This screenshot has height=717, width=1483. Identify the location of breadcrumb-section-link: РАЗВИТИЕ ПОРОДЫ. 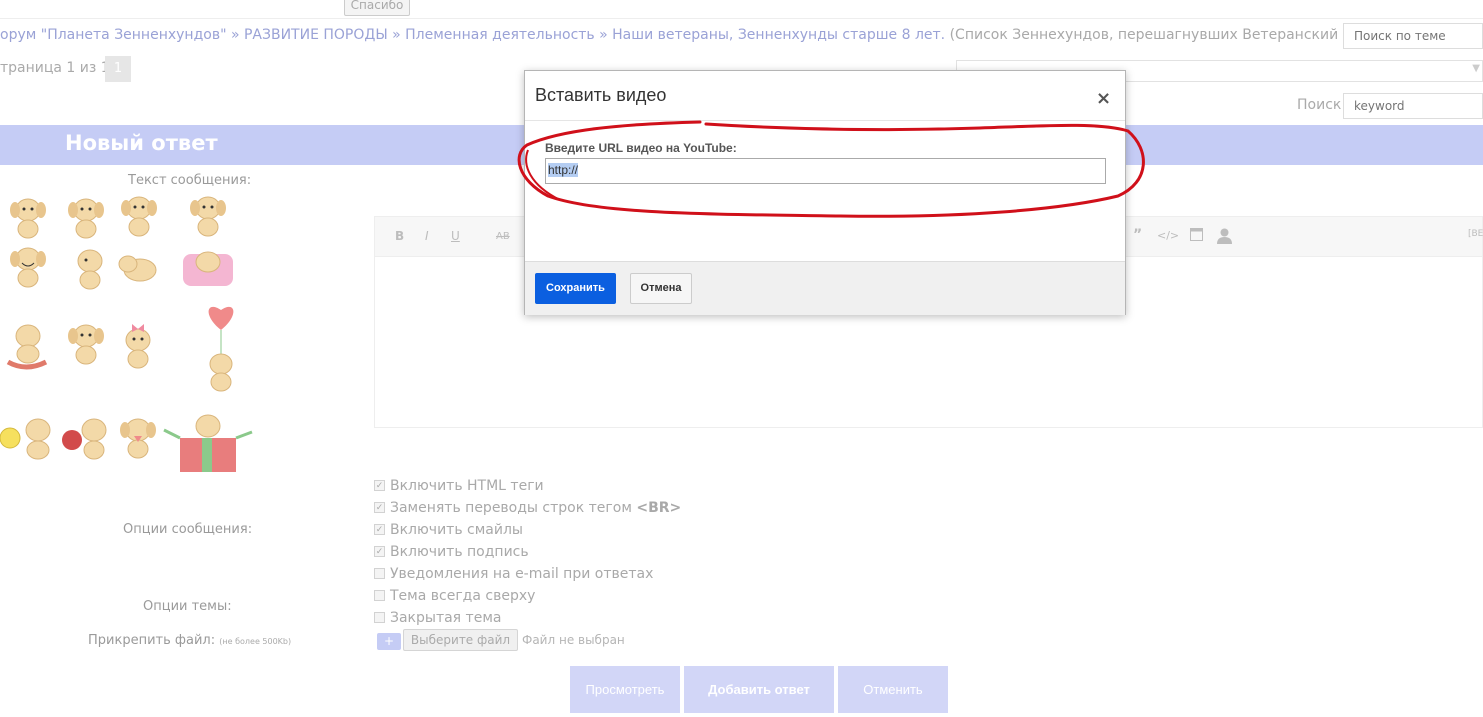
(316, 35).